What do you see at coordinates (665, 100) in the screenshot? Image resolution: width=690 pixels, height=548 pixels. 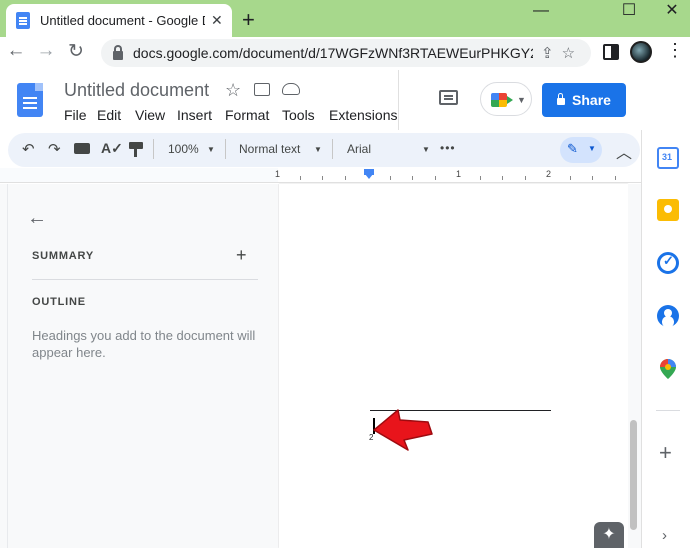 I see `side-panel-header` at bounding box center [665, 100].